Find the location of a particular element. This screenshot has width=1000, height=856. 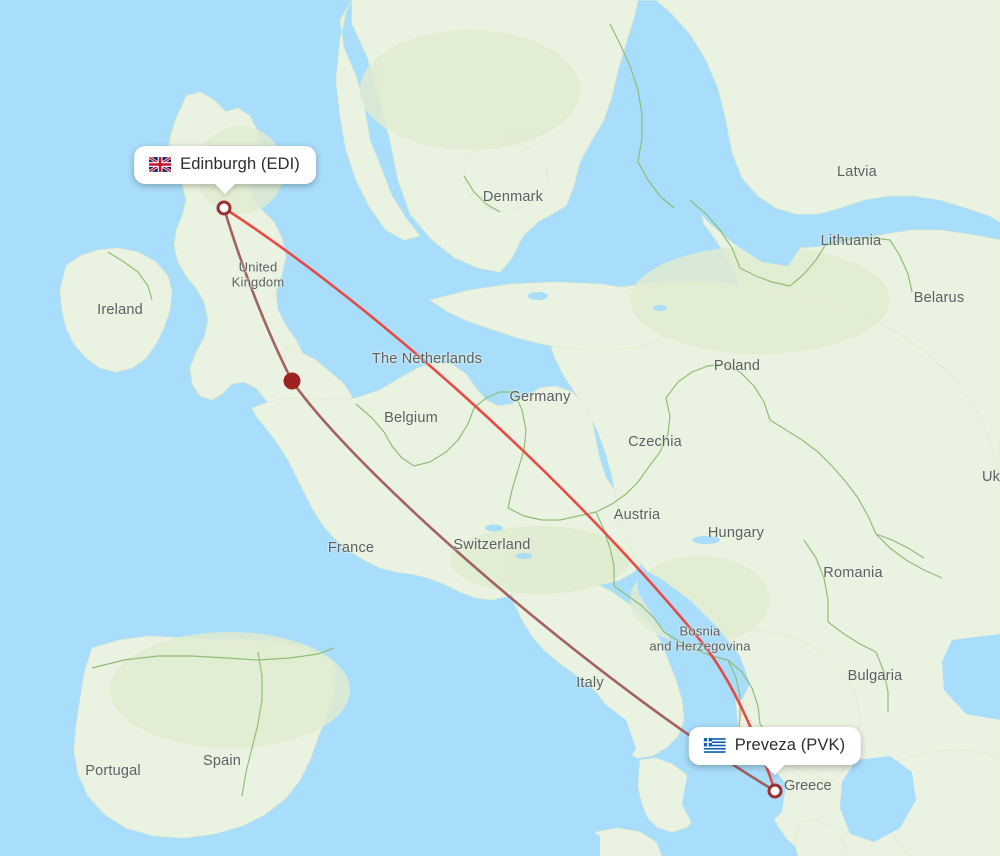

airport-callout-label: Preveza (PVK) is located at coordinates (790, 745).